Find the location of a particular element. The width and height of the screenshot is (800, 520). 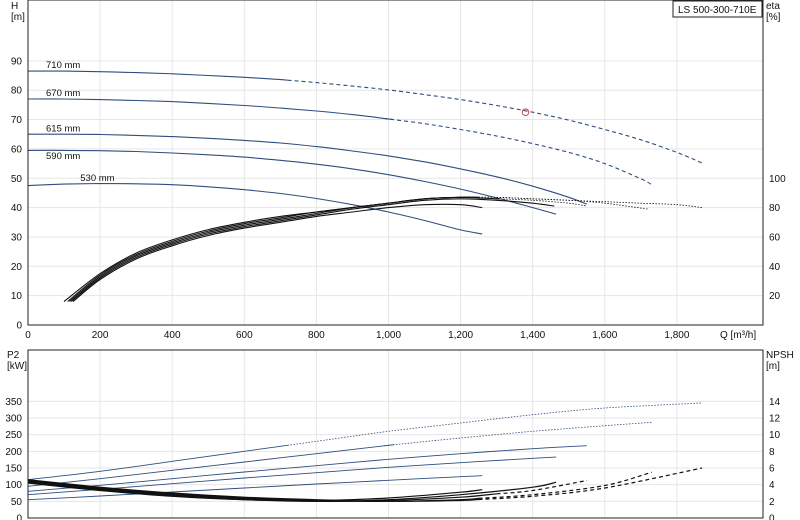

npsh-tick-label: 6 is located at coordinates (772, 469).